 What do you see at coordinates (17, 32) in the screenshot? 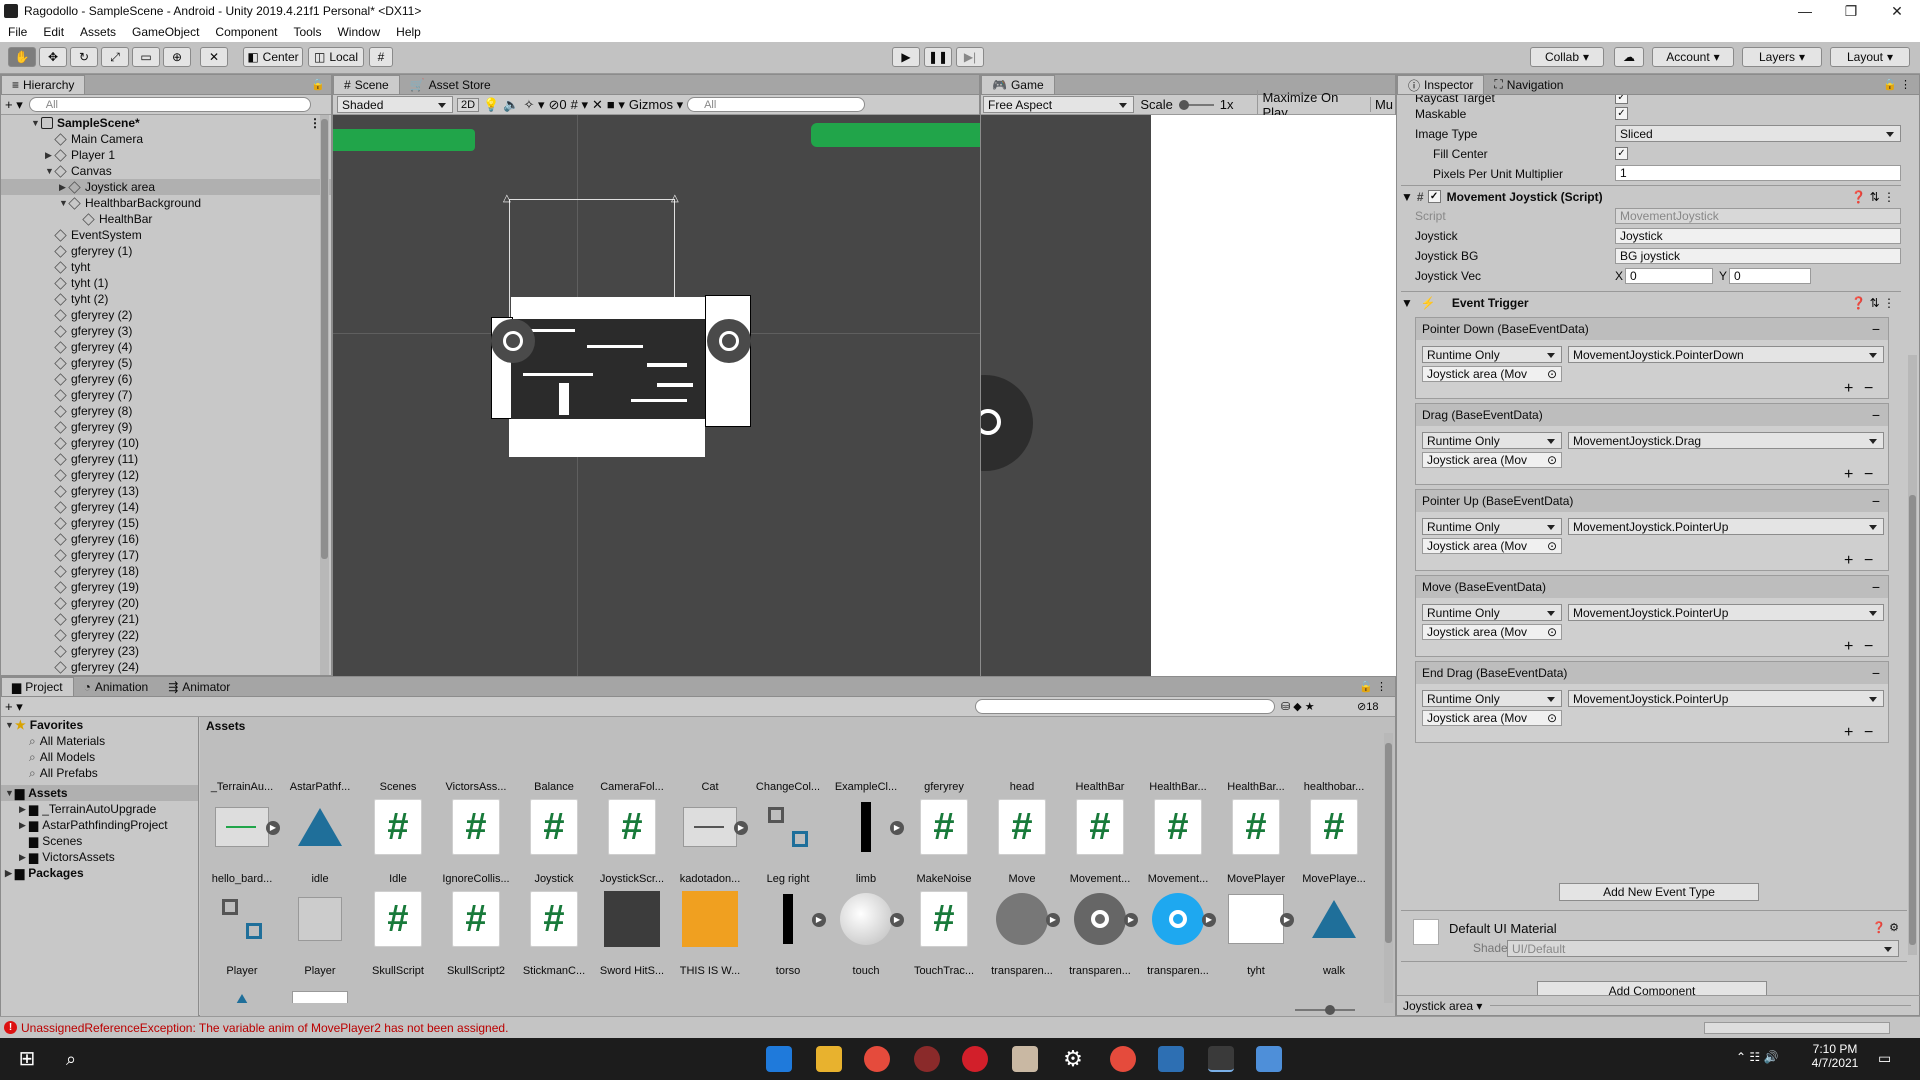
I see `menu-file: File` at bounding box center [17, 32].